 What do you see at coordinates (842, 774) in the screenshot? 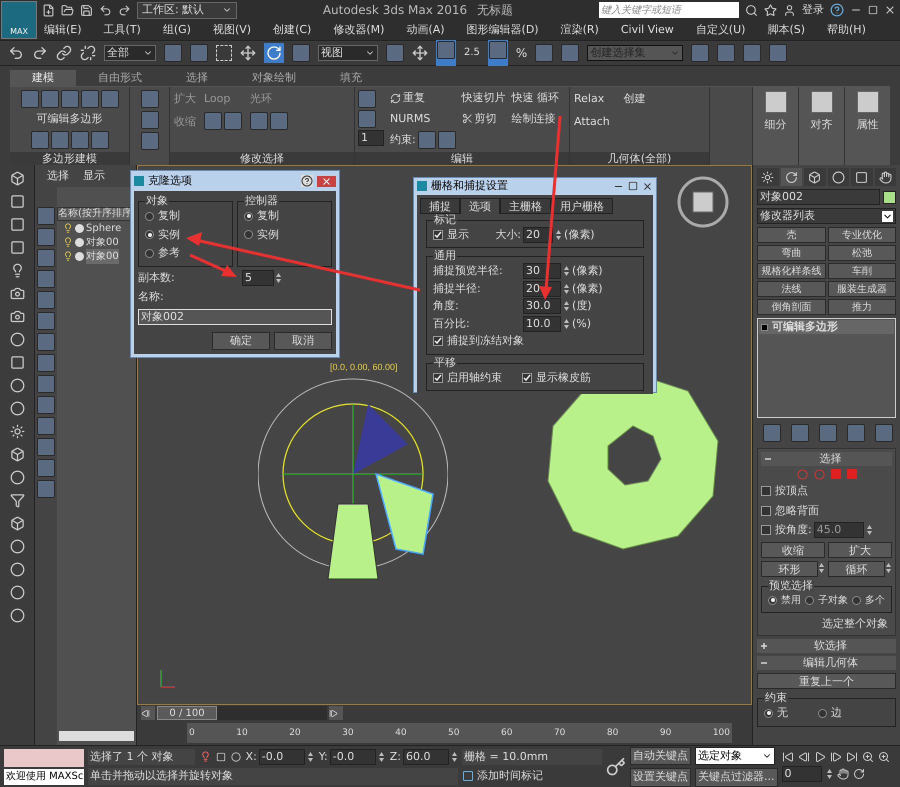
I see `pan-icon` at bounding box center [842, 774].